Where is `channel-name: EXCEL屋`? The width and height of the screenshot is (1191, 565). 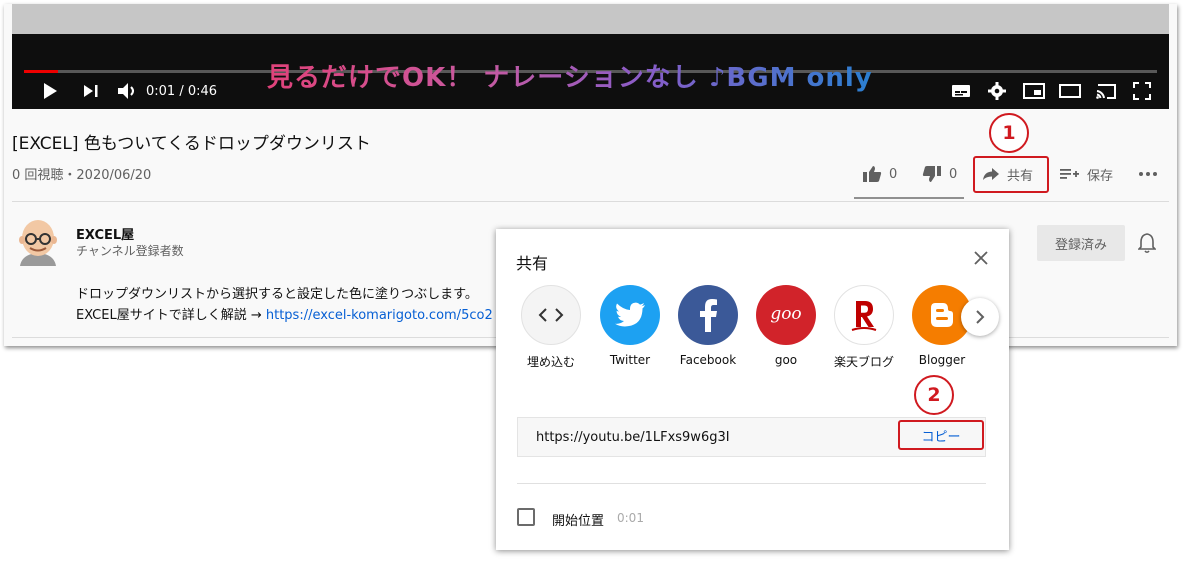
channel-name: EXCEL屋 is located at coordinates (105, 233).